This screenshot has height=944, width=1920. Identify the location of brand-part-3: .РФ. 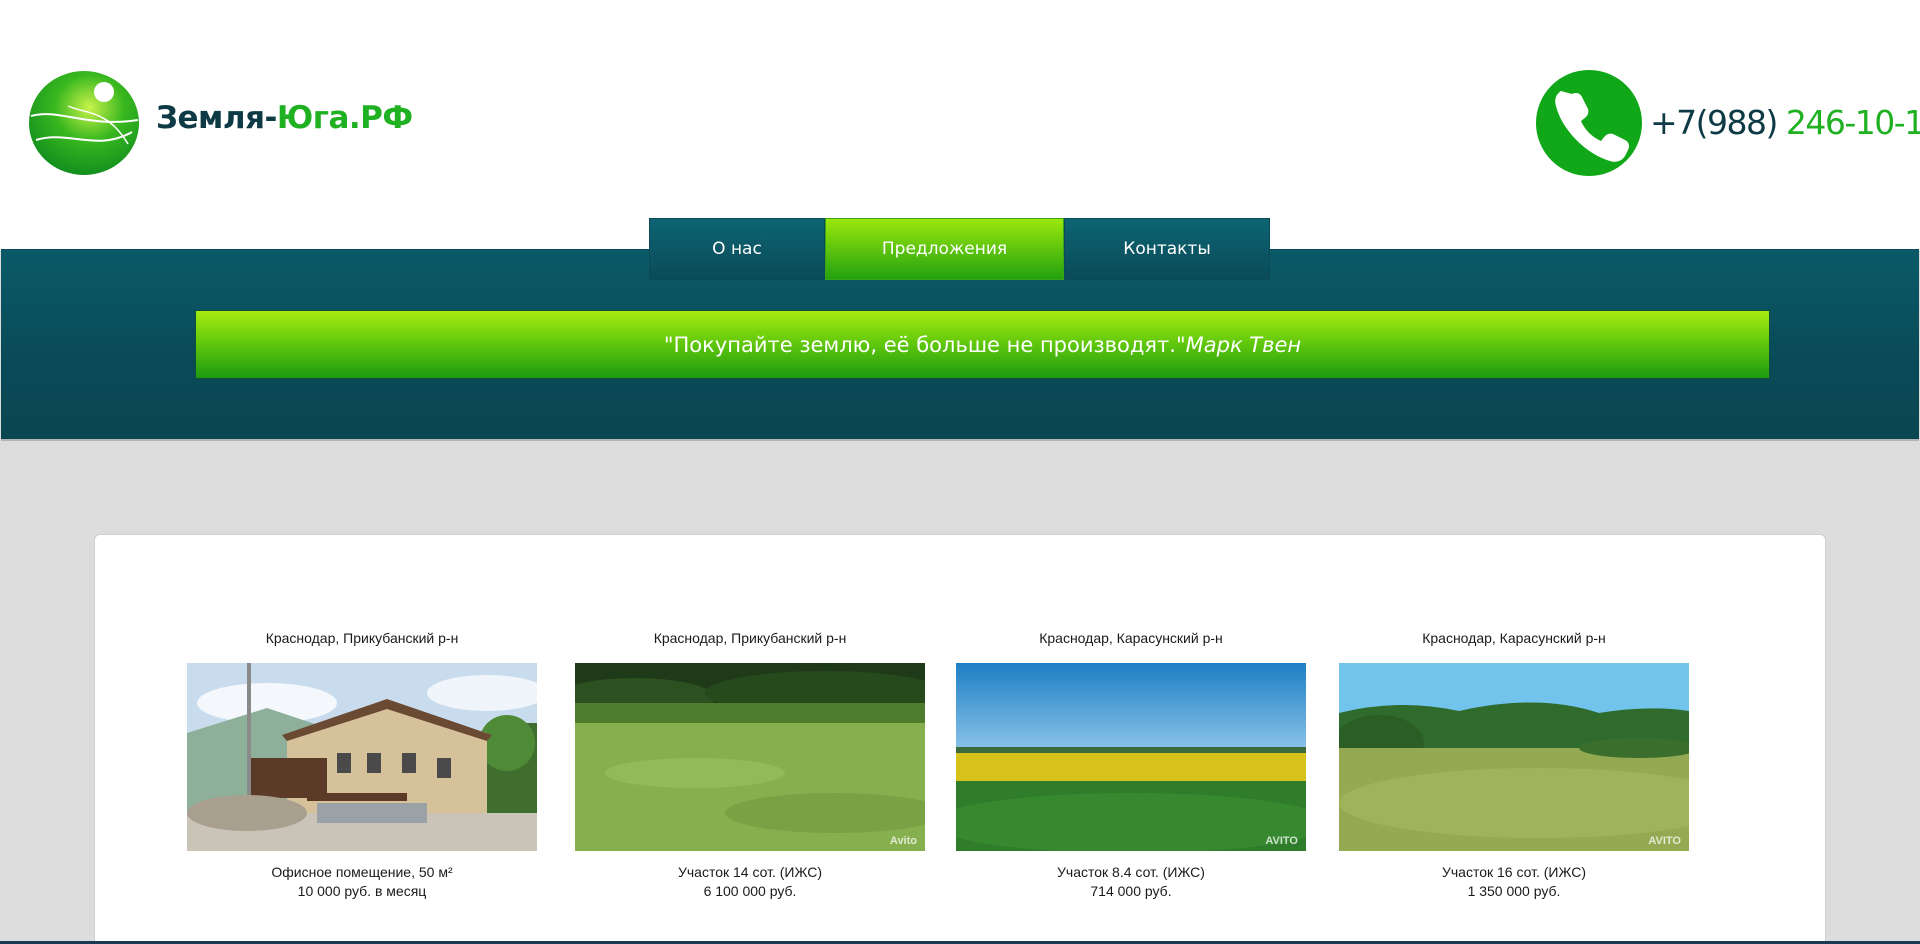
(380, 118).